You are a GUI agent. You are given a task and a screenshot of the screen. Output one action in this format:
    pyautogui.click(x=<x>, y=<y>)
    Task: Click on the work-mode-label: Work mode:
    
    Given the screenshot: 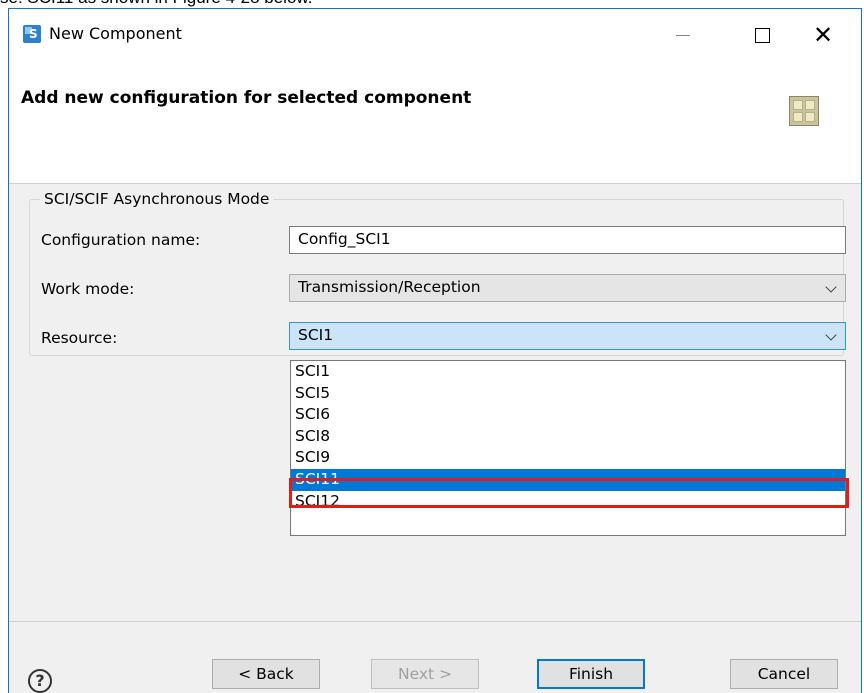 What is the action you would take?
    pyautogui.click(x=88, y=289)
    